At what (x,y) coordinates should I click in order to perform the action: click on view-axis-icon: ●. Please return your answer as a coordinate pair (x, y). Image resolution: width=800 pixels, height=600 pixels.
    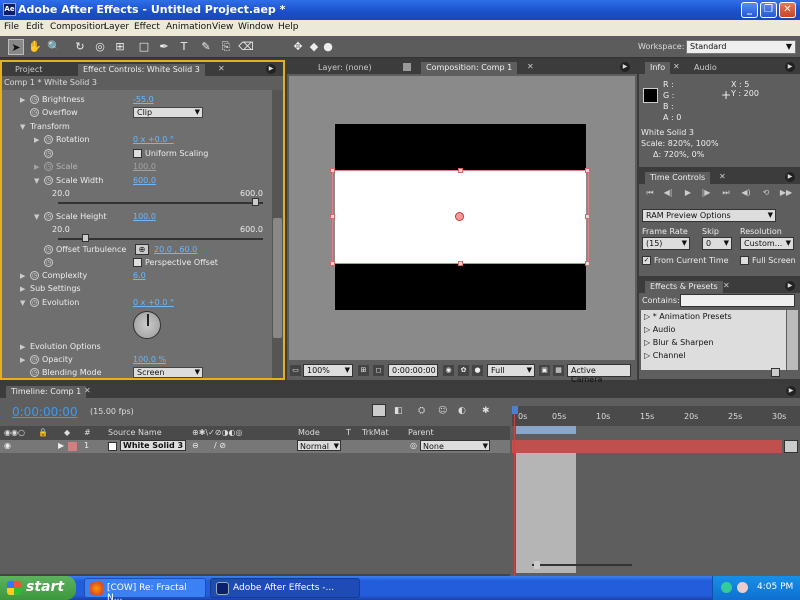
    Looking at the image, I should click on (328, 47).